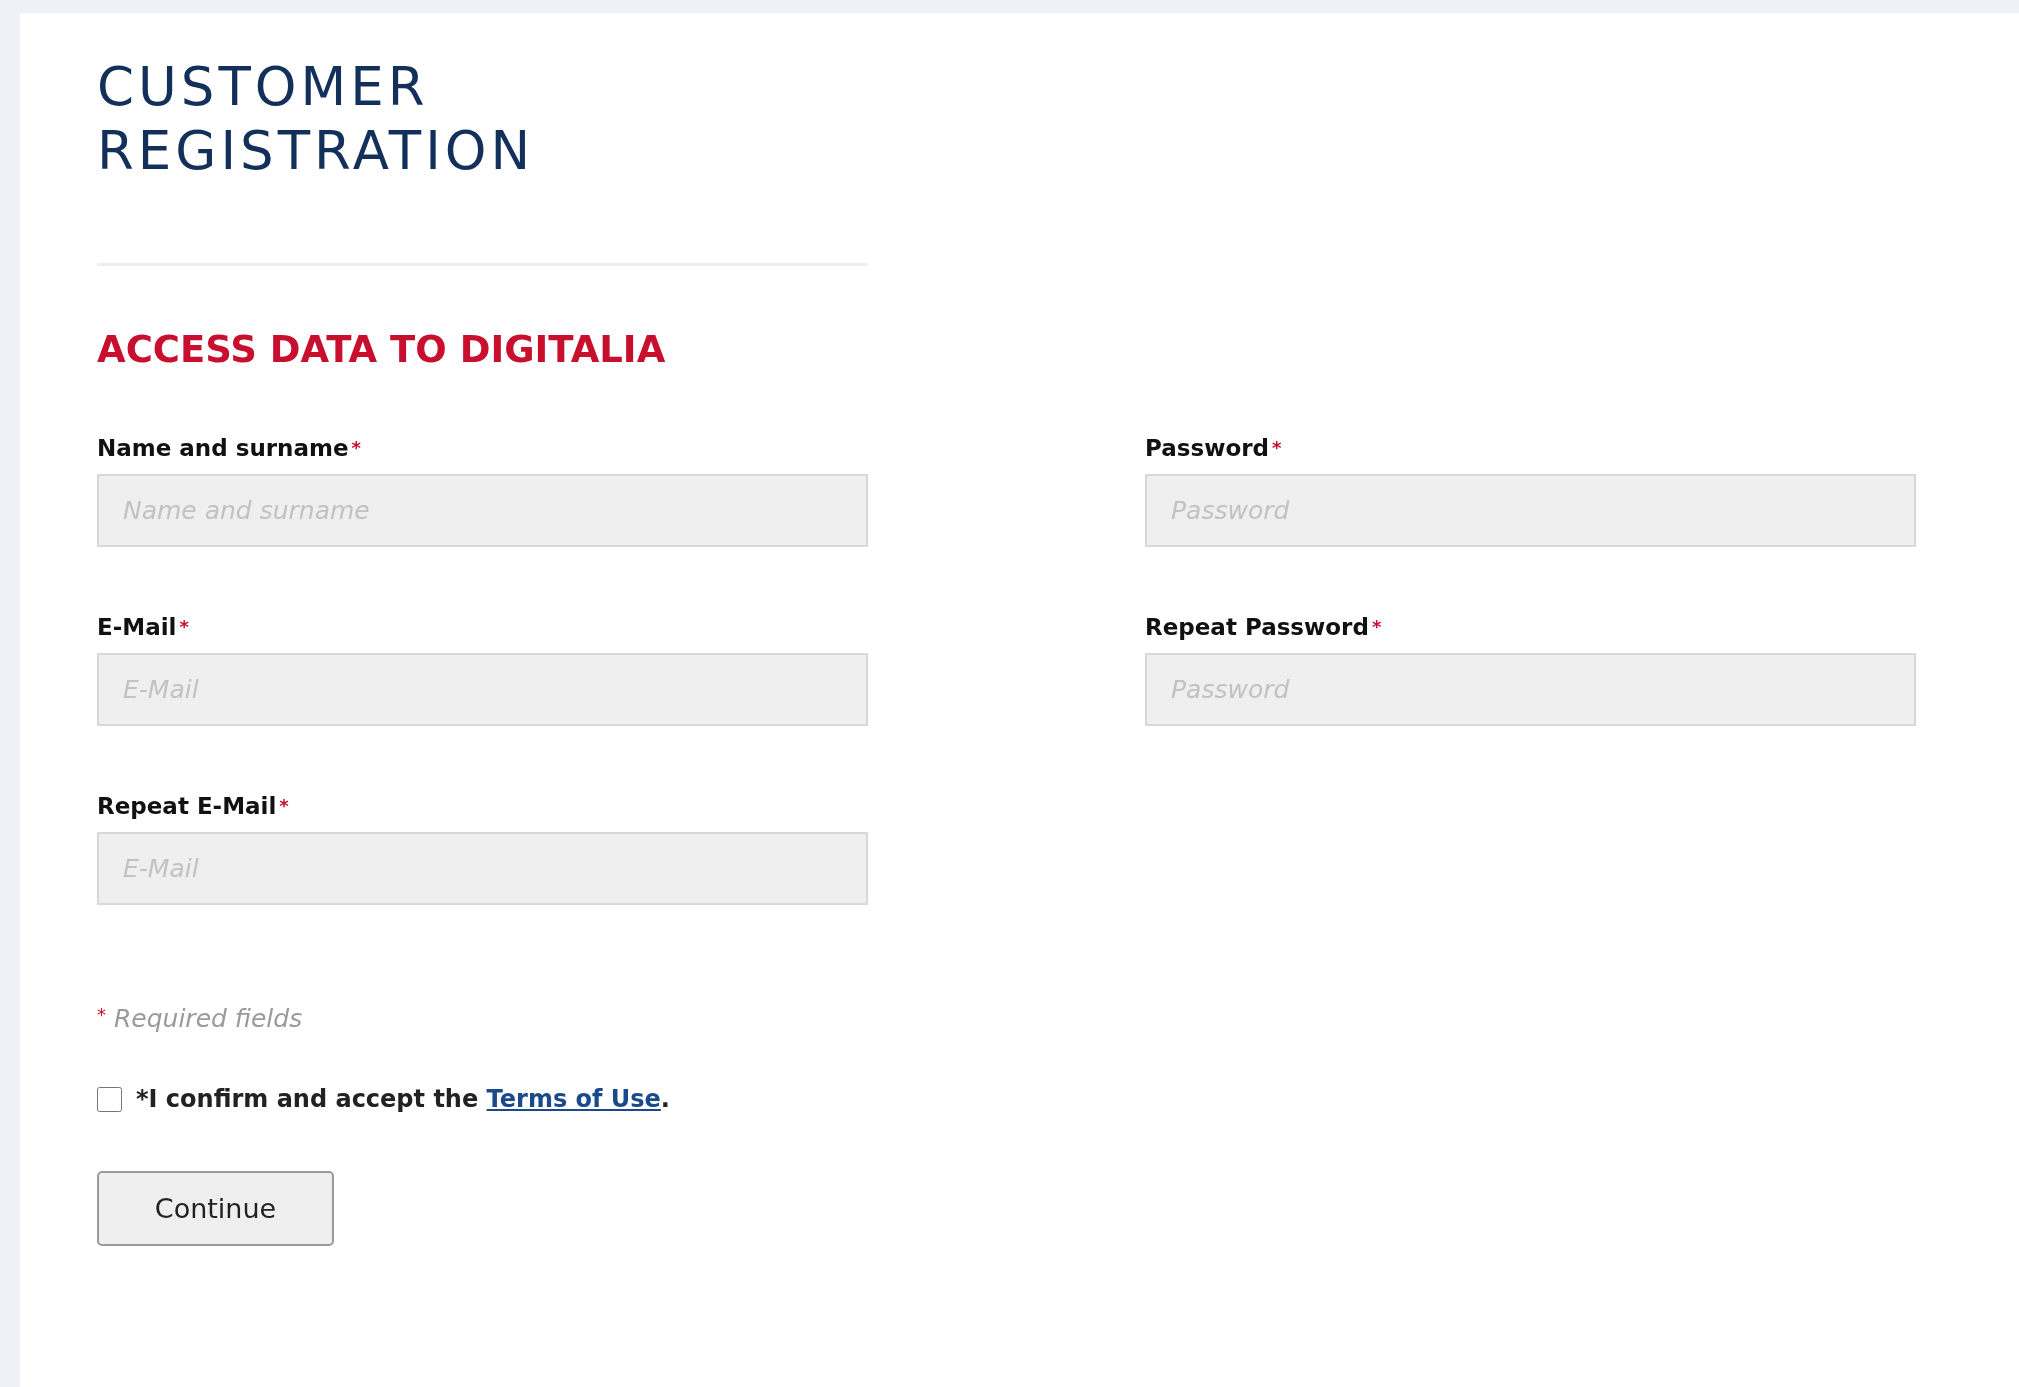 The width and height of the screenshot is (2019, 1387). What do you see at coordinates (403, 1099) in the screenshot?
I see `terms-text: *I confirm and accept the Terms of Use.` at bounding box center [403, 1099].